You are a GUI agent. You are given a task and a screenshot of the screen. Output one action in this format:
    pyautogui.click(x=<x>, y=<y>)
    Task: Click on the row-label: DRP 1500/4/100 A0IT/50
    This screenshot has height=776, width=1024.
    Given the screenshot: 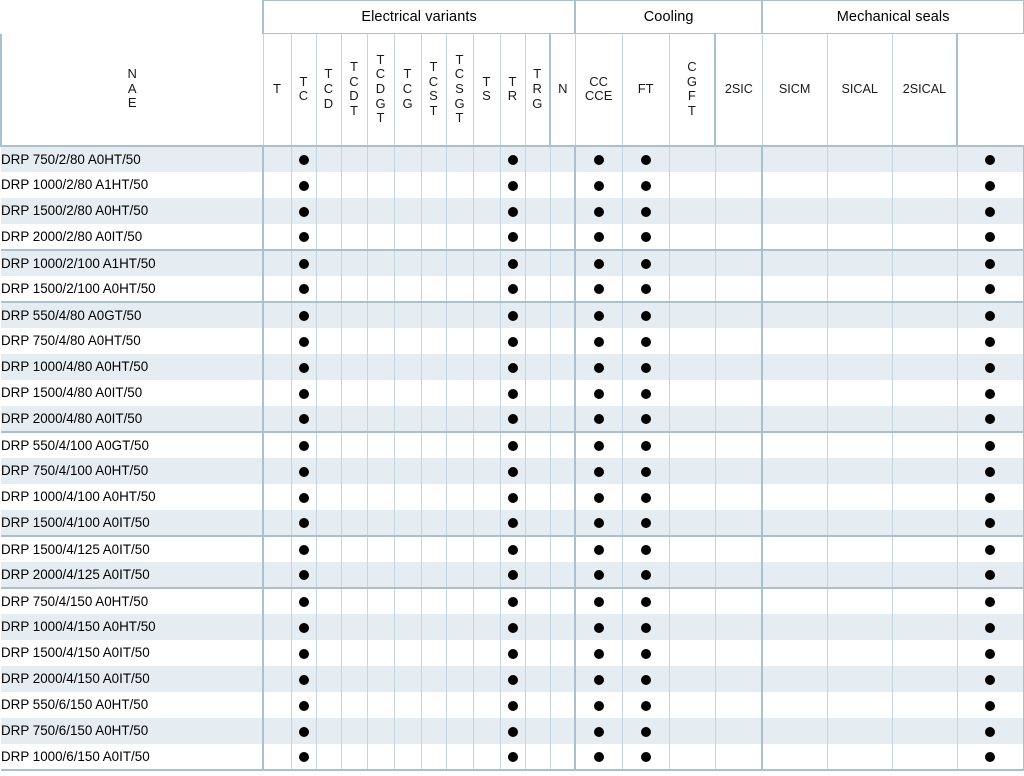 What is the action you would take?
    pyautogui.click(x=132, y=522)
    